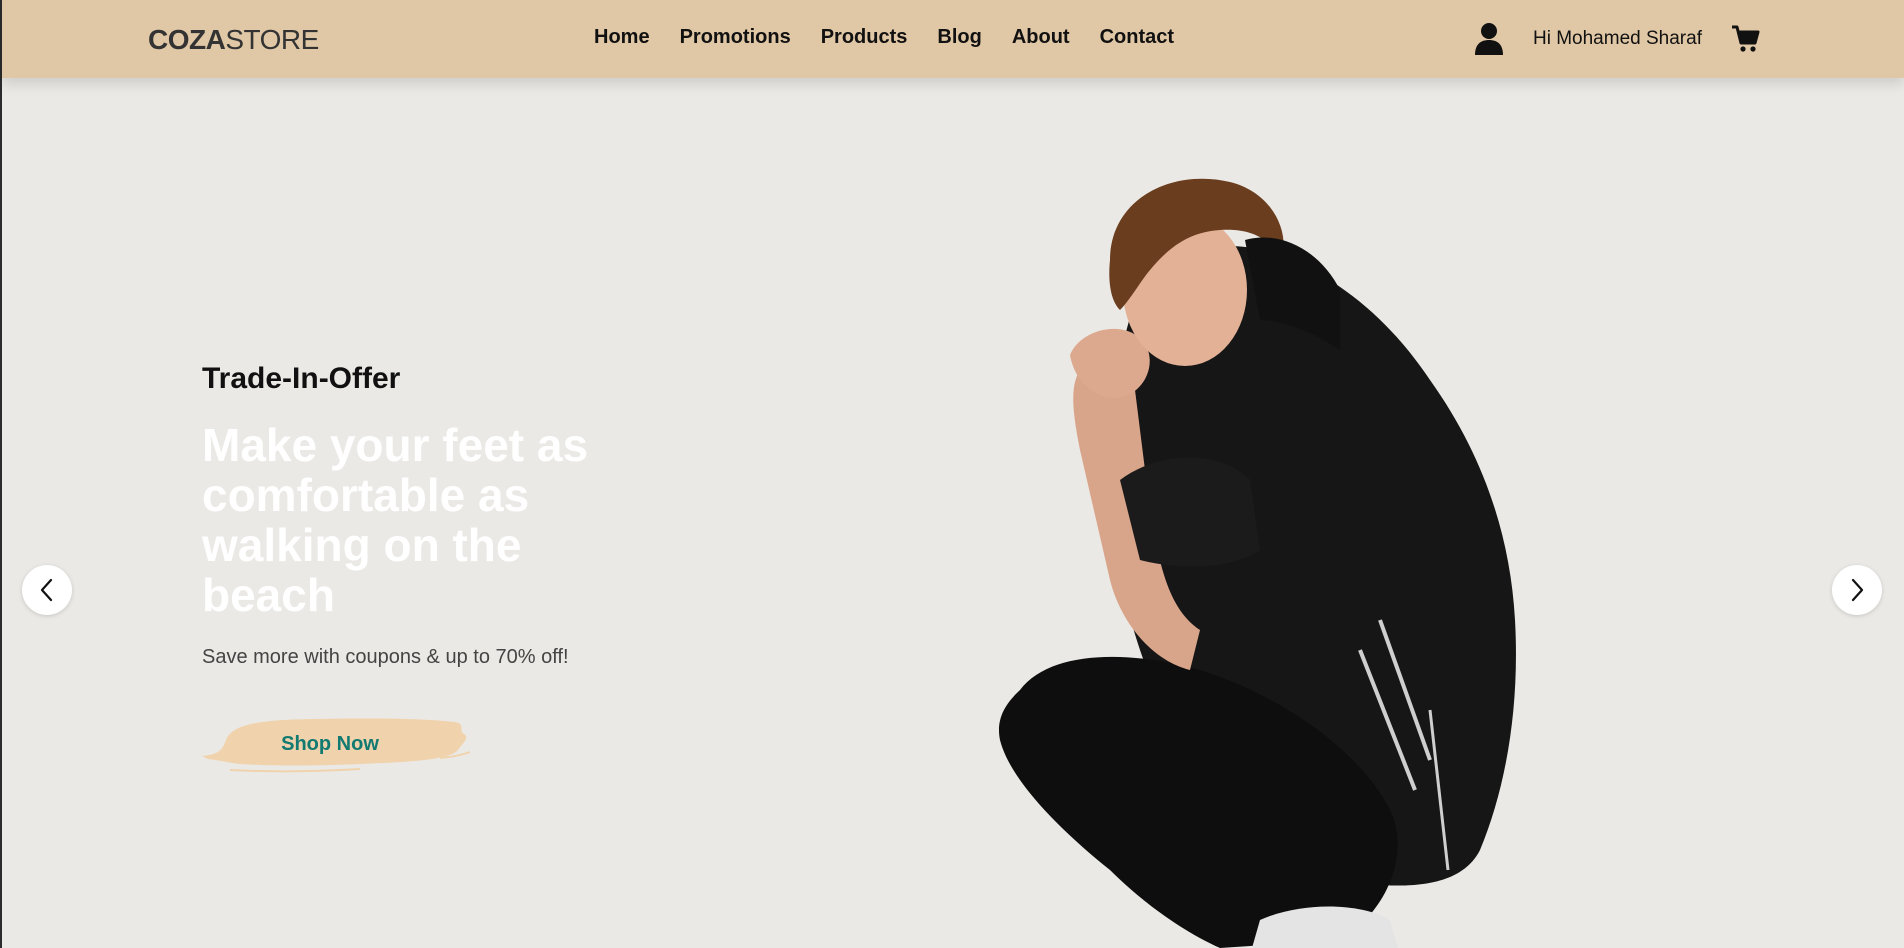 The width and height of the screenshot is (1904, 948). I want to click on hero-eyebrow: Trade-In-Offer, so click(301, 378).